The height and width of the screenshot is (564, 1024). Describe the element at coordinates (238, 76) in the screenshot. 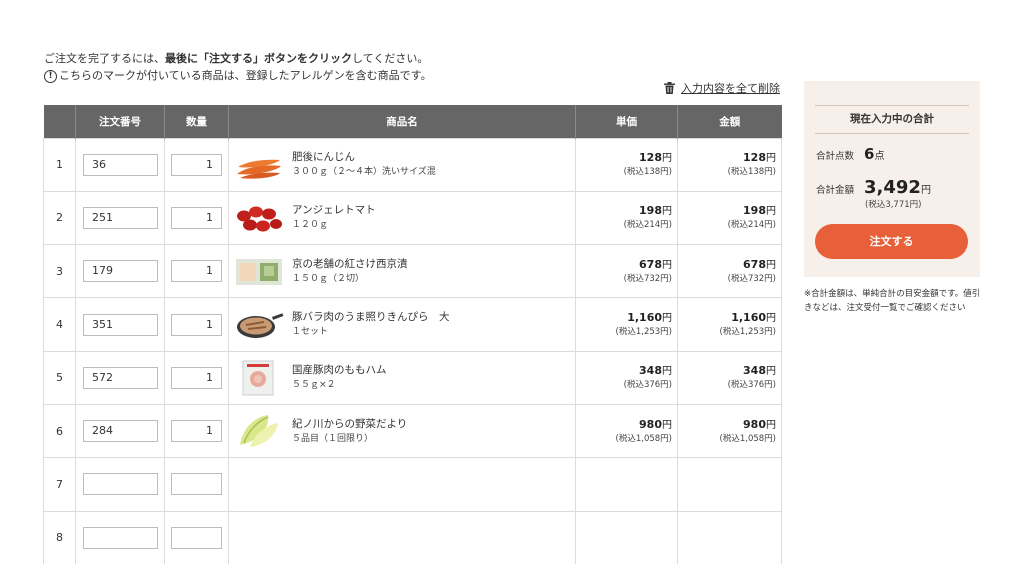

I see `notice-line-2: ! こちらのマークが付いている商品は、登録したアレルゲンを含む商品です。` at that location.